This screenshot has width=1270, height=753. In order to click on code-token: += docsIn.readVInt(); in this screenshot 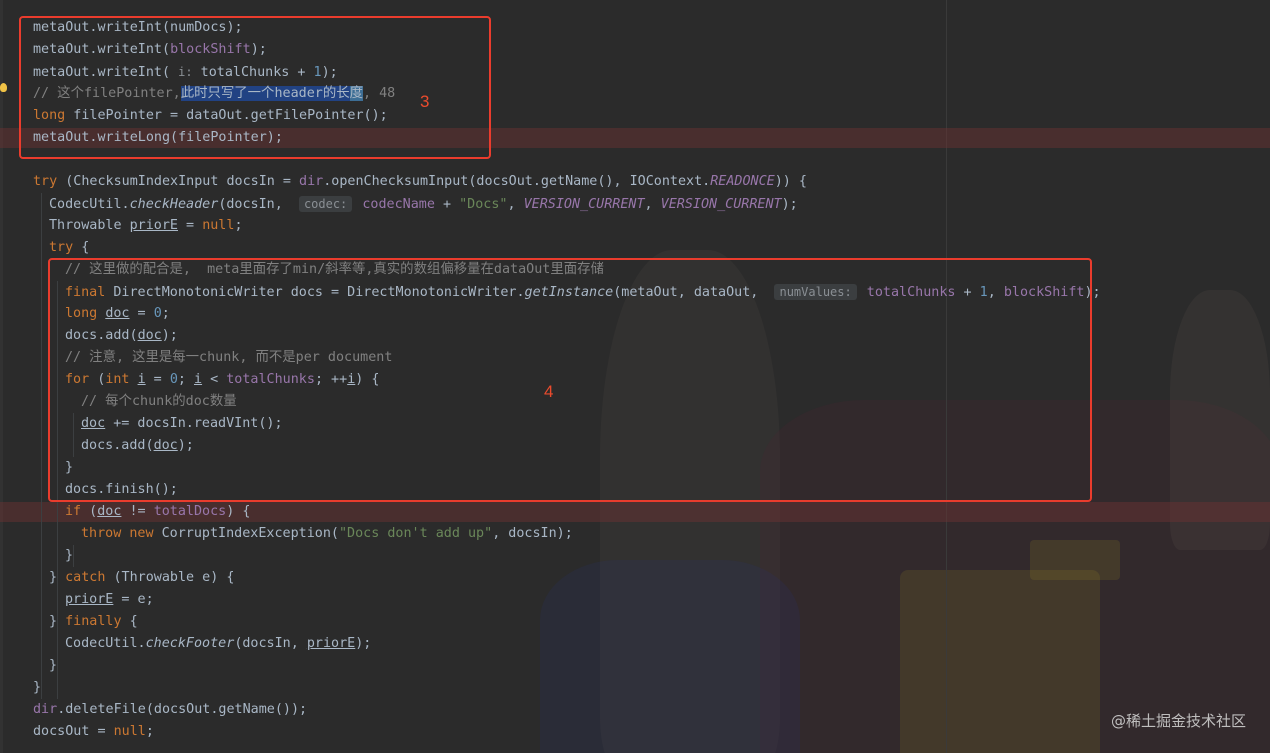, I will do `click(194, 423)`.